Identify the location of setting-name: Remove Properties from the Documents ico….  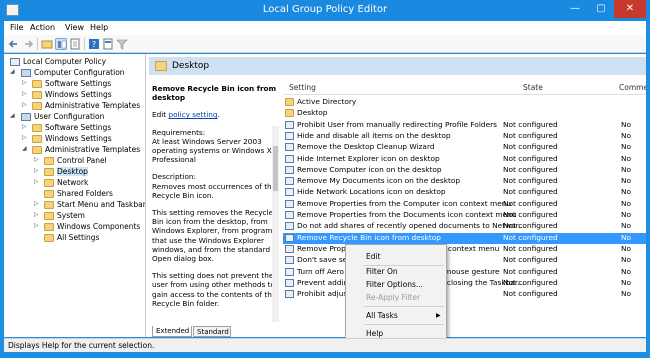
(407, 214).